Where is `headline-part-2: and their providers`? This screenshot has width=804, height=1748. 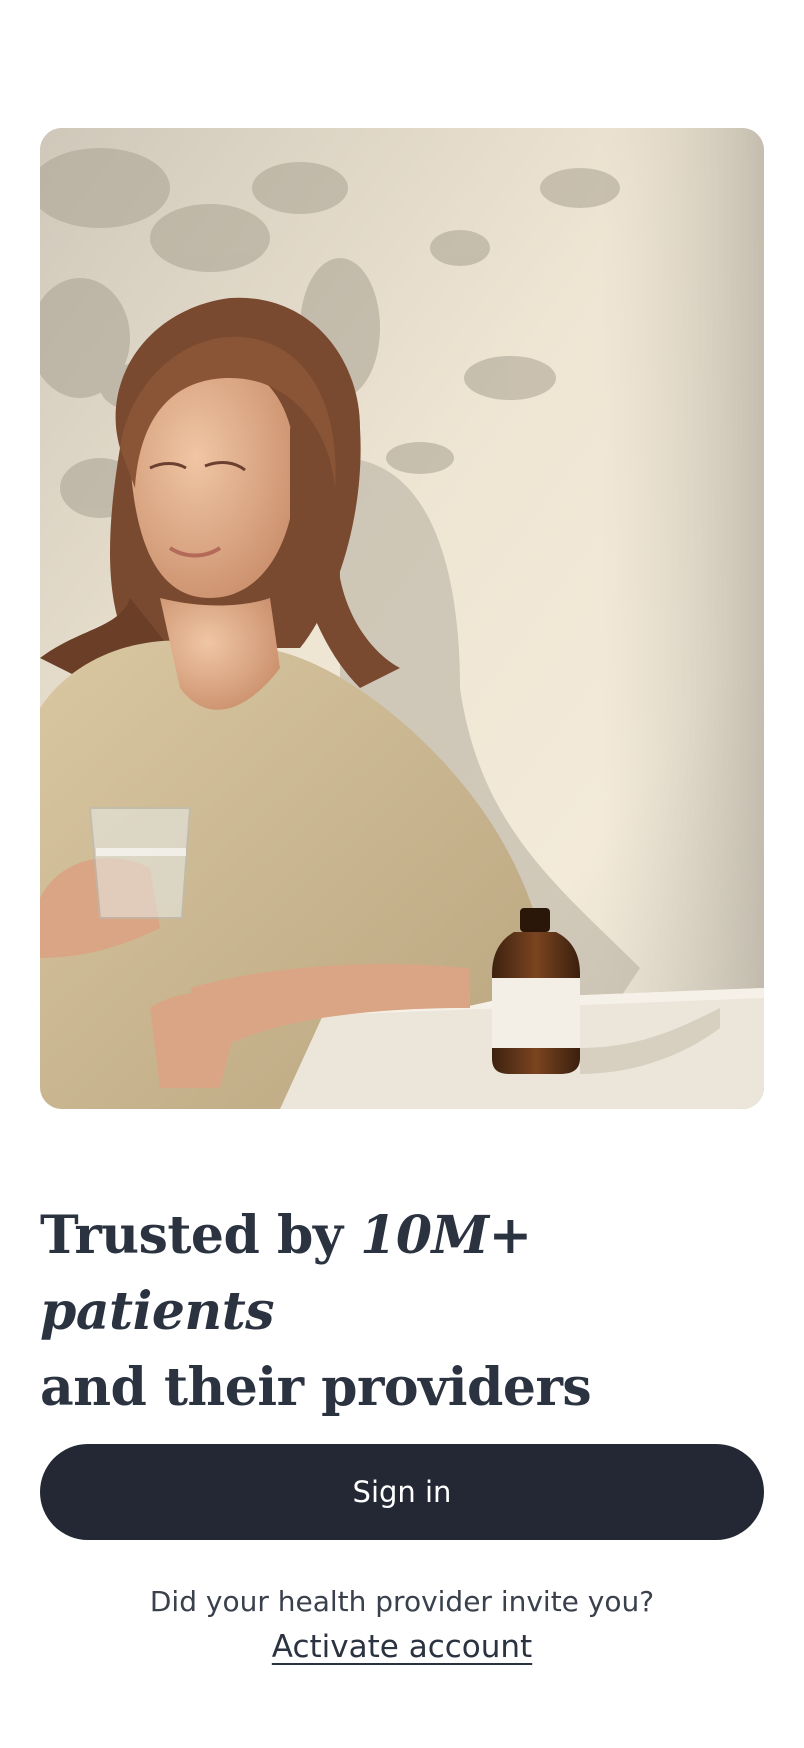
headline-part-2: and their providers is located at coordinates (316, 1387).